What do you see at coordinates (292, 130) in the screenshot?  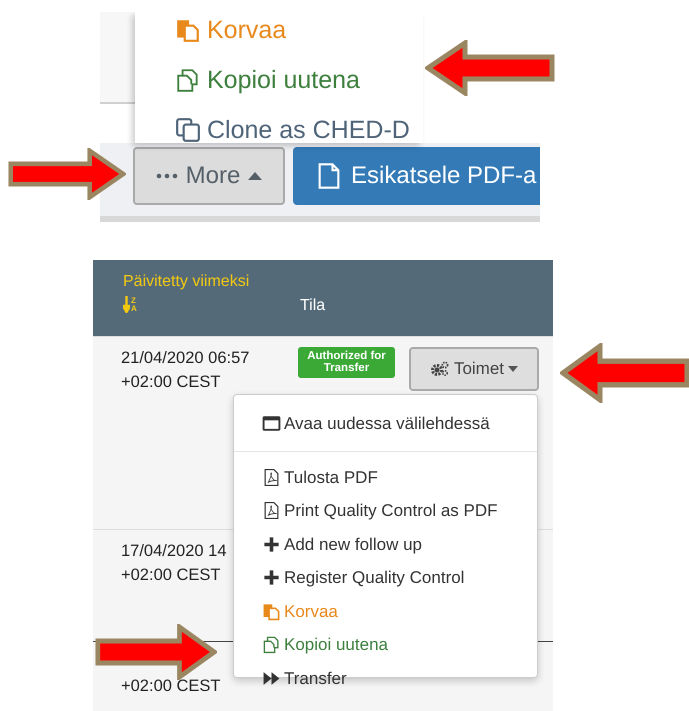 I see `menu-item: Clone as CHED-D` at bounding box center [292, 130].